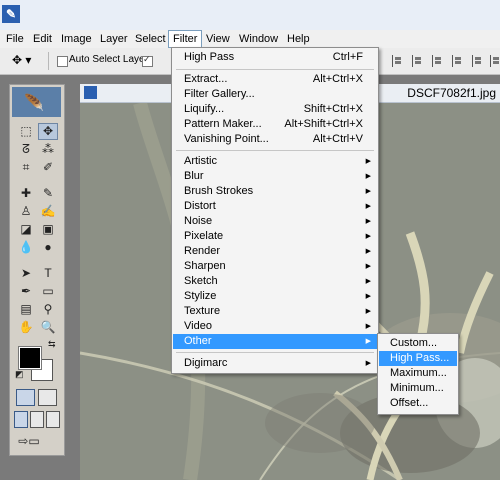  I want to click on menu-window: Window, so click(258, 39).